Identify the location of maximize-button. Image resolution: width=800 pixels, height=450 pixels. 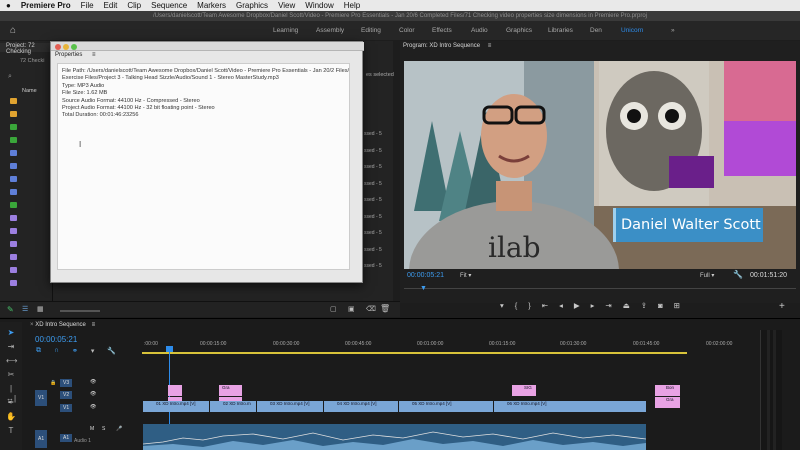
(74, 46).